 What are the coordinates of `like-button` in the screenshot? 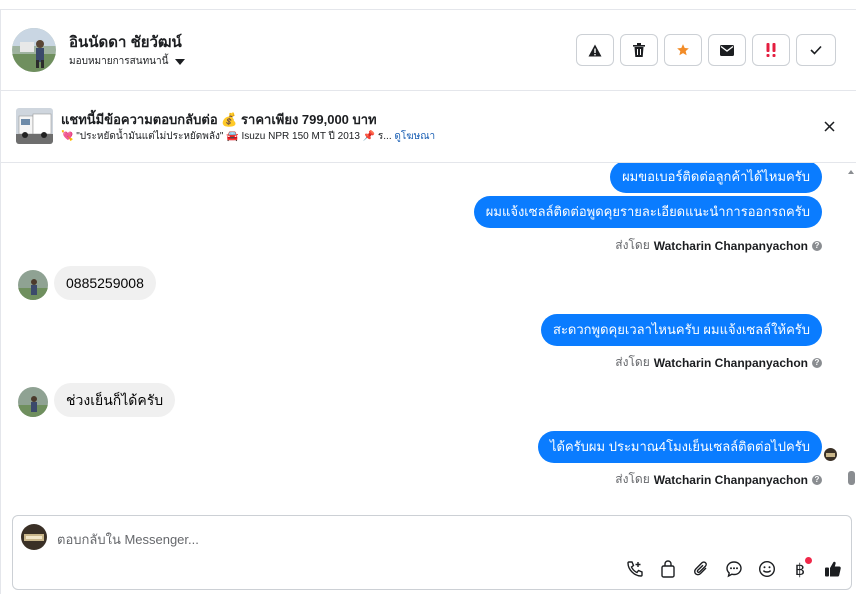 It's located at (833, 569).